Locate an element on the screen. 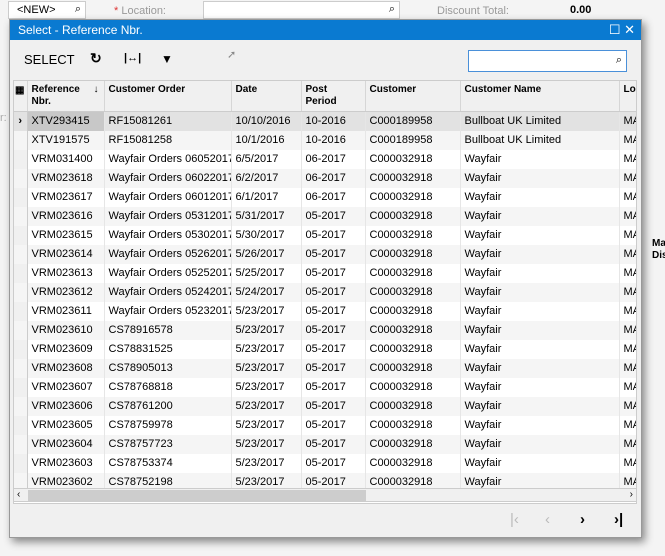 The width and height of the screenshot is (665, 556). select-button: SELECT is located at coordinates (49, 59).